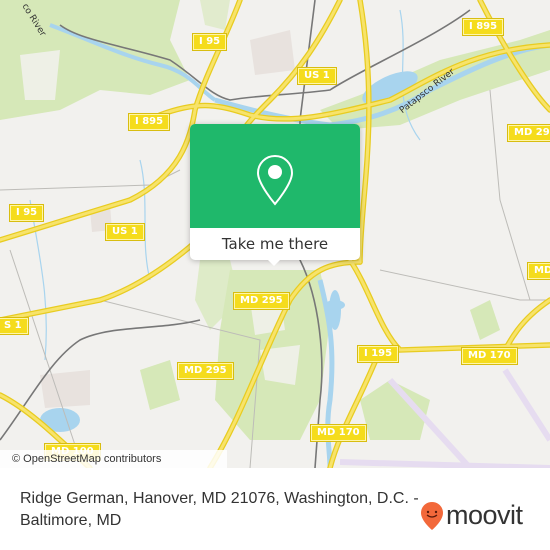  What do you see at coordinates (275, 244) in the screenshot?
I see `take-me-there-button: Take me there` at bounding box center [275, 244].